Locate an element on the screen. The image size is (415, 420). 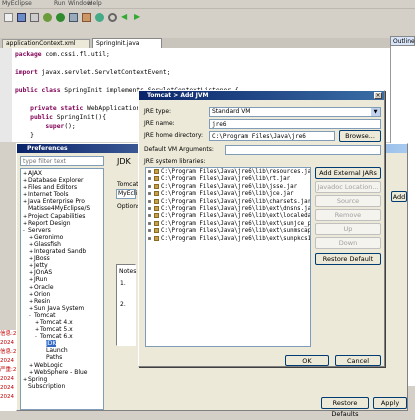
tree-item: +Glassfish is located at coordinates (62, 244).